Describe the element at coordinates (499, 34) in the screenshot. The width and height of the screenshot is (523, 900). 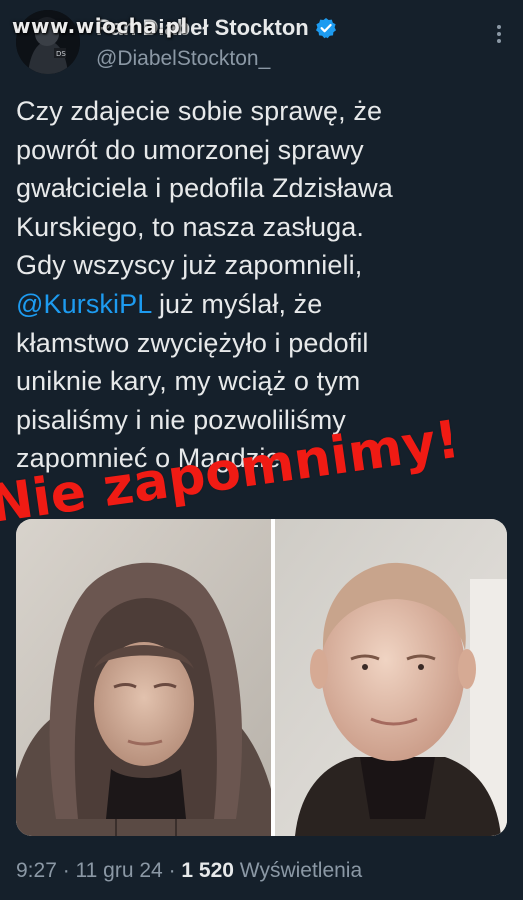
I see `more-options-icon` at that location.